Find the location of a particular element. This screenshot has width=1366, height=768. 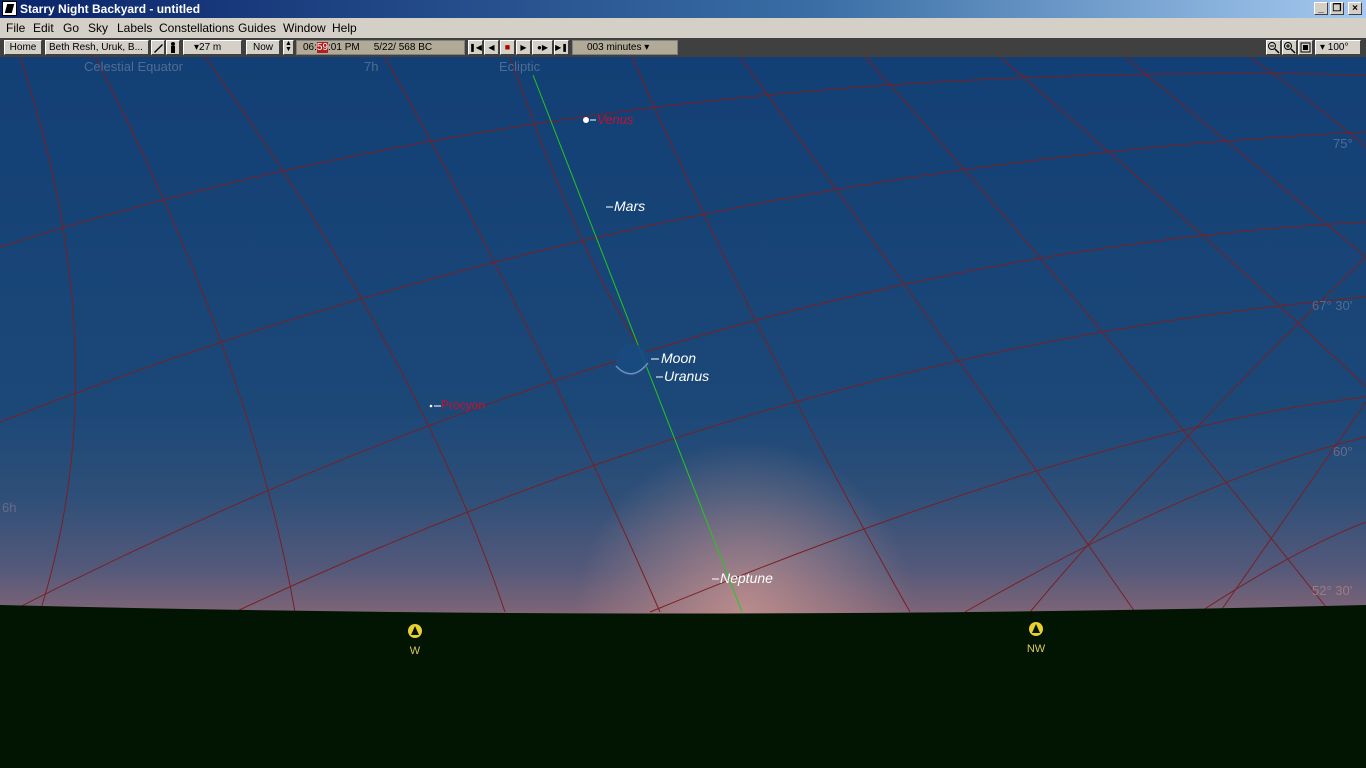

close-button: × is located at coordinates (1355, 8).